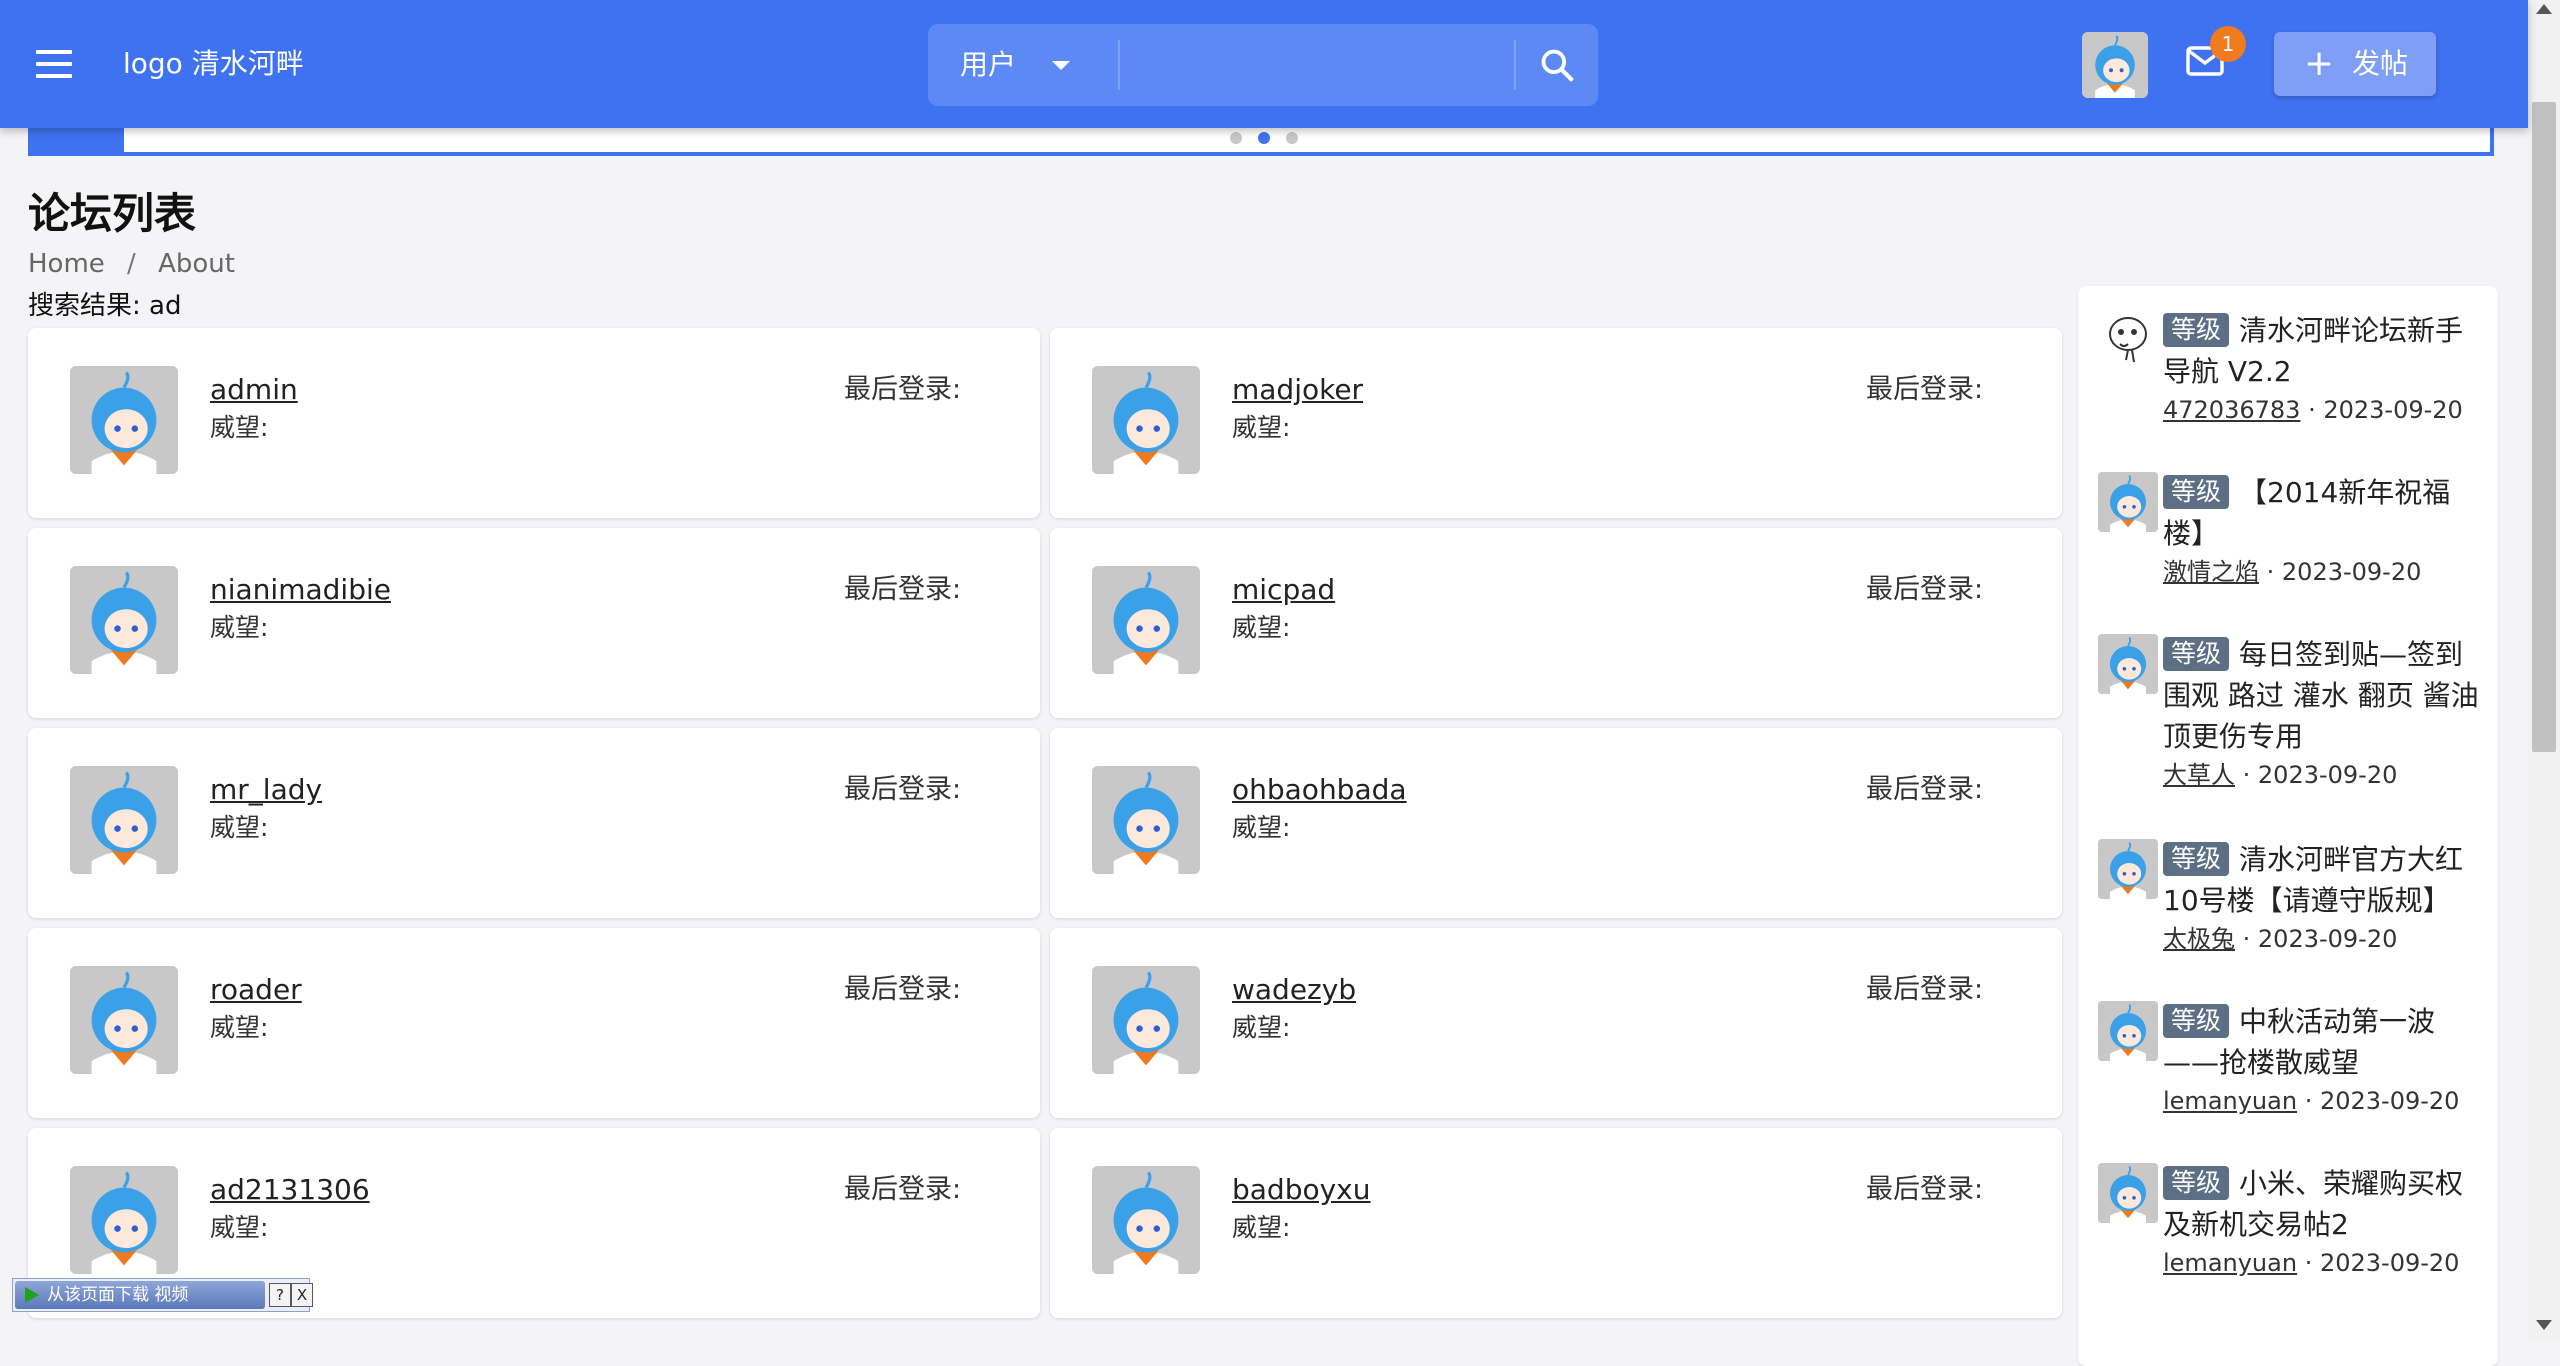 Image resolution: width=2560 pixels, height=1366 pixels. Describe the element at coordinates (140, 1295) in the screenshot. I see `download-video-button: 从该页面下载 视频` at that location.